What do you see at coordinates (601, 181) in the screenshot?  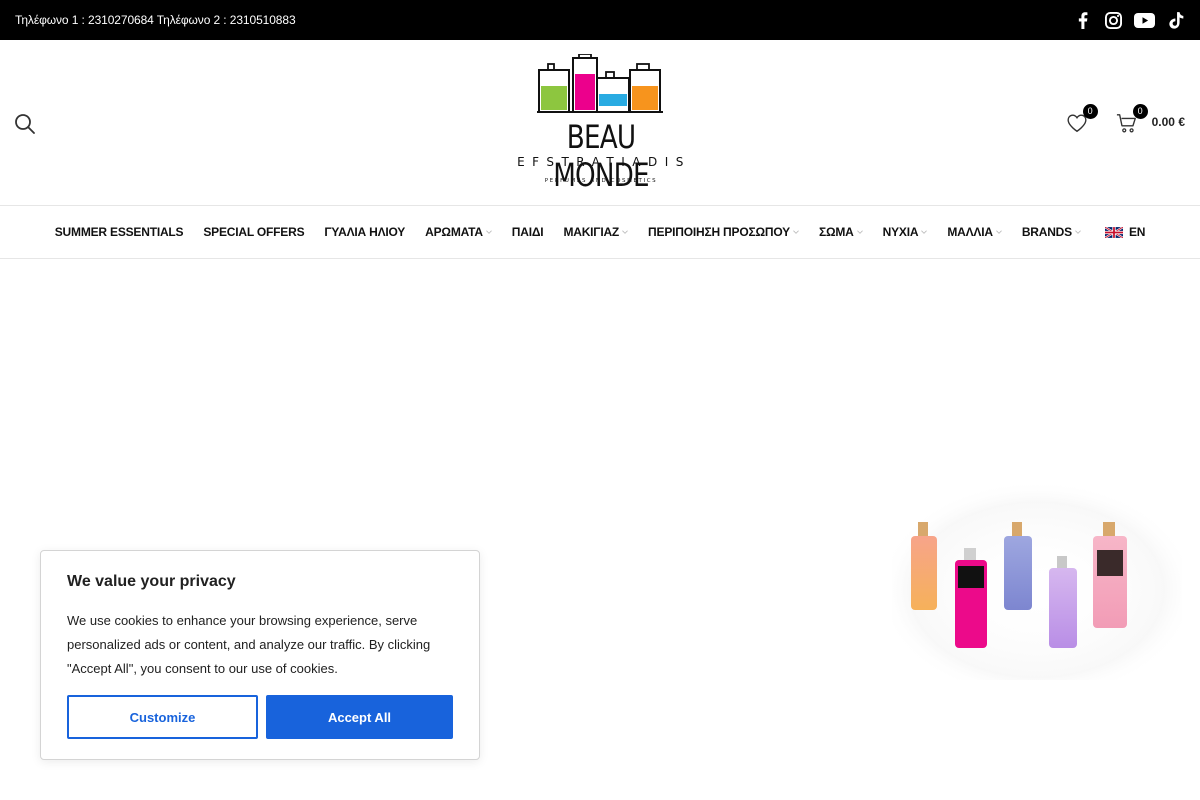 I see `logo-tagline: PERFUMES AND COSMETICS` at bounding box center [601, 181].